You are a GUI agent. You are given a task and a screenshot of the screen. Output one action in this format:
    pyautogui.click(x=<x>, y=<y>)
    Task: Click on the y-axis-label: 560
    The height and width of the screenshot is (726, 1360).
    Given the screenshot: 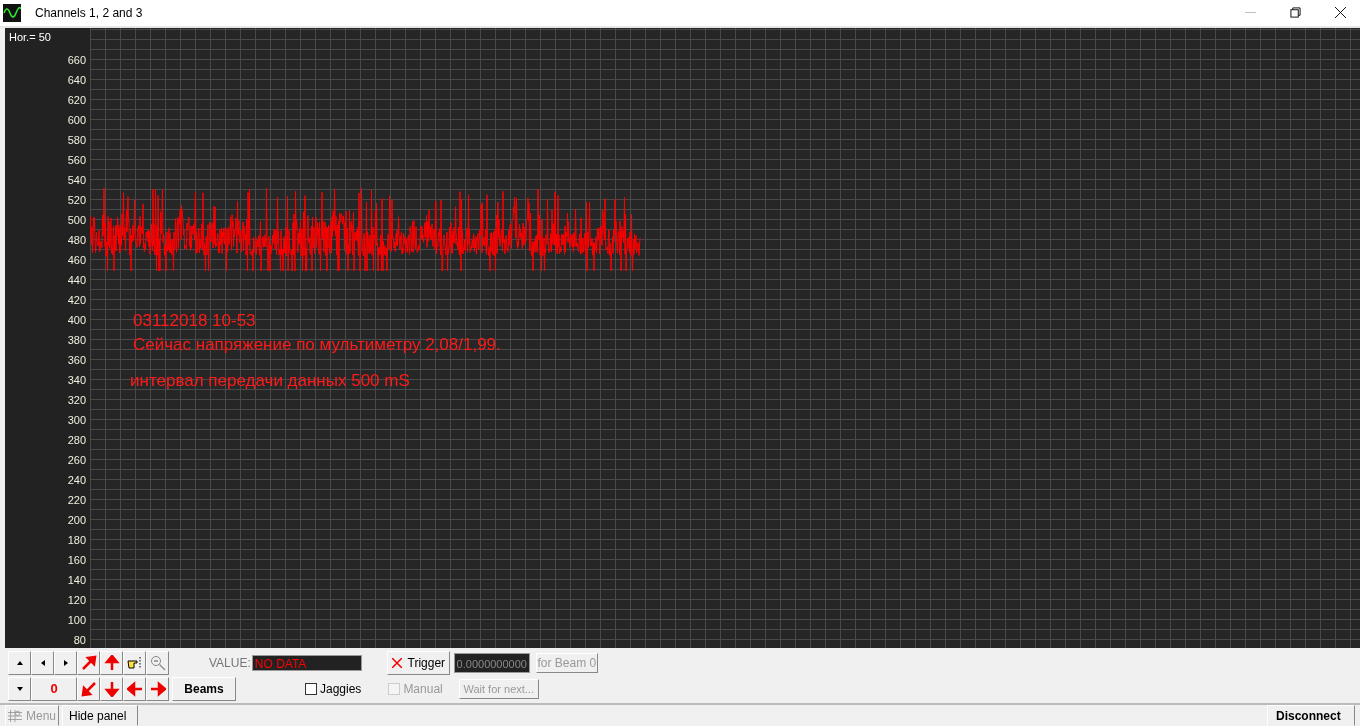 What is the action you would take?
    pyautogui.click(x=77, y=160)
    